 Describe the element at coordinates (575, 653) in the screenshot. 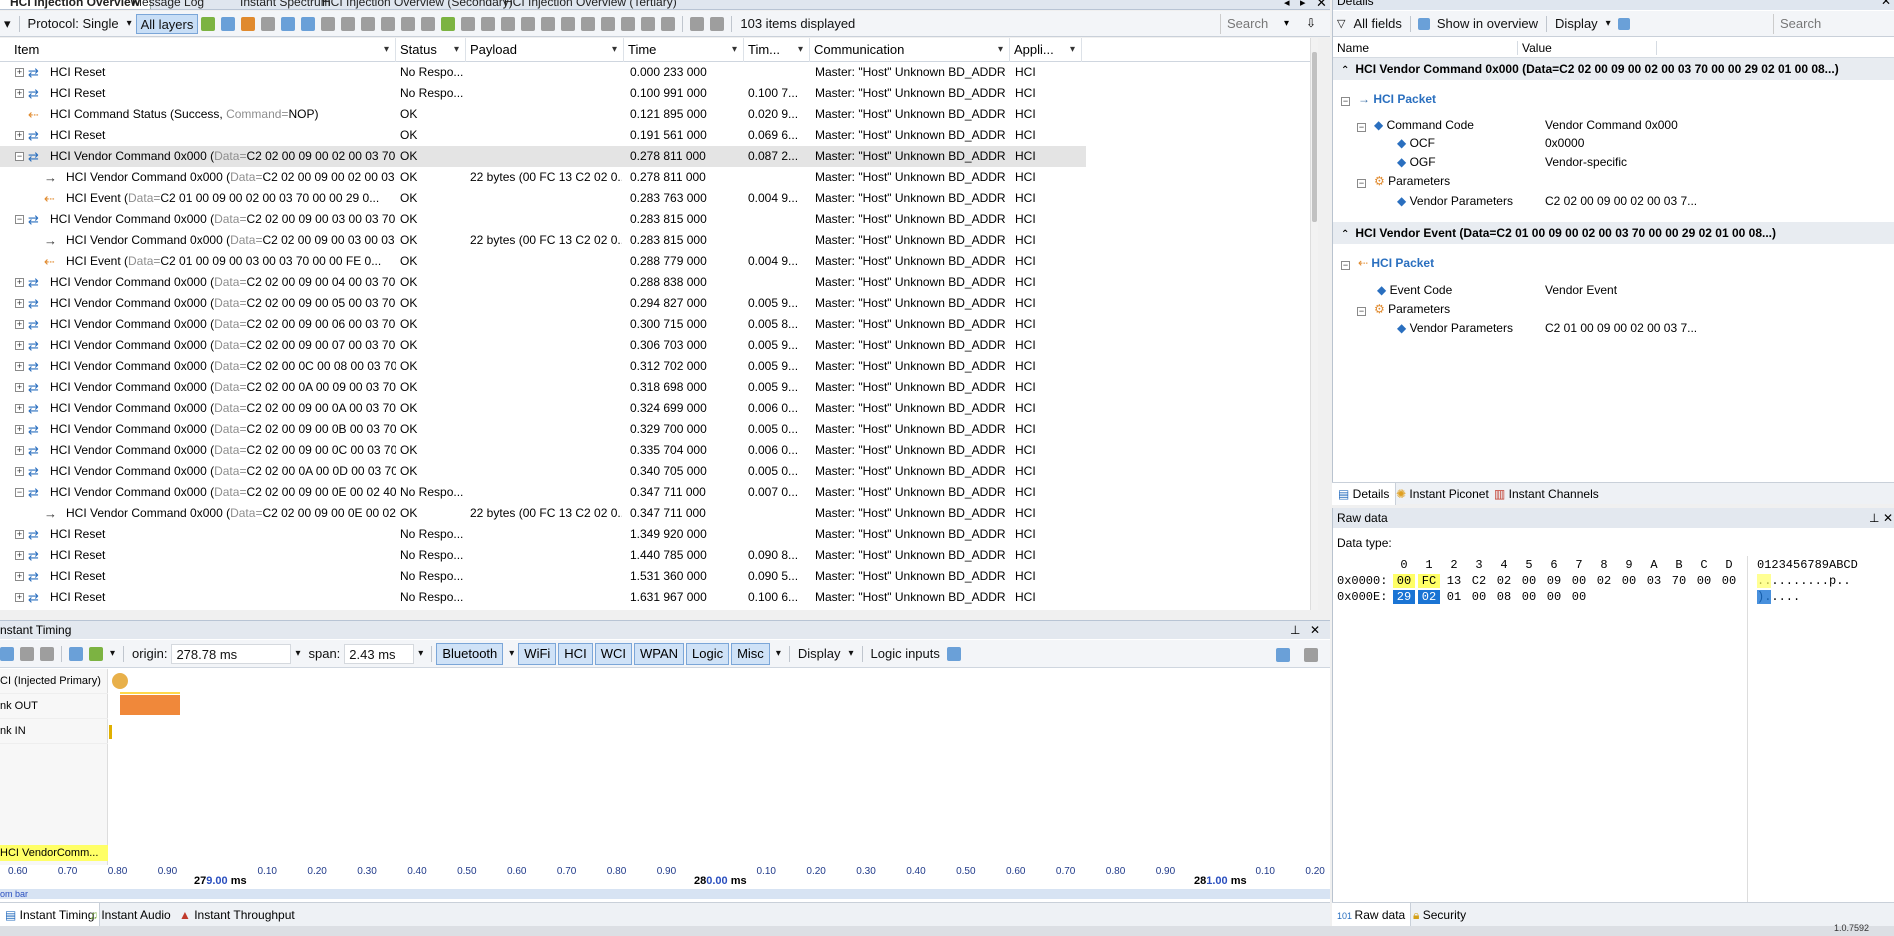

I see `filter-hci-button: HCI` at that location.